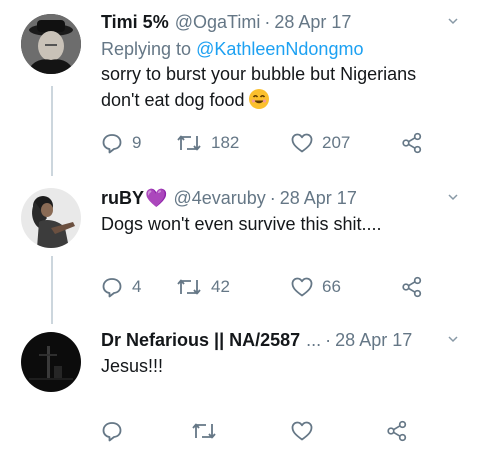 The height and width of the screenshot is (460, 480). Describe the element at coordinates (241, 431) in the screenshot. I see `retweet-button` at that location.